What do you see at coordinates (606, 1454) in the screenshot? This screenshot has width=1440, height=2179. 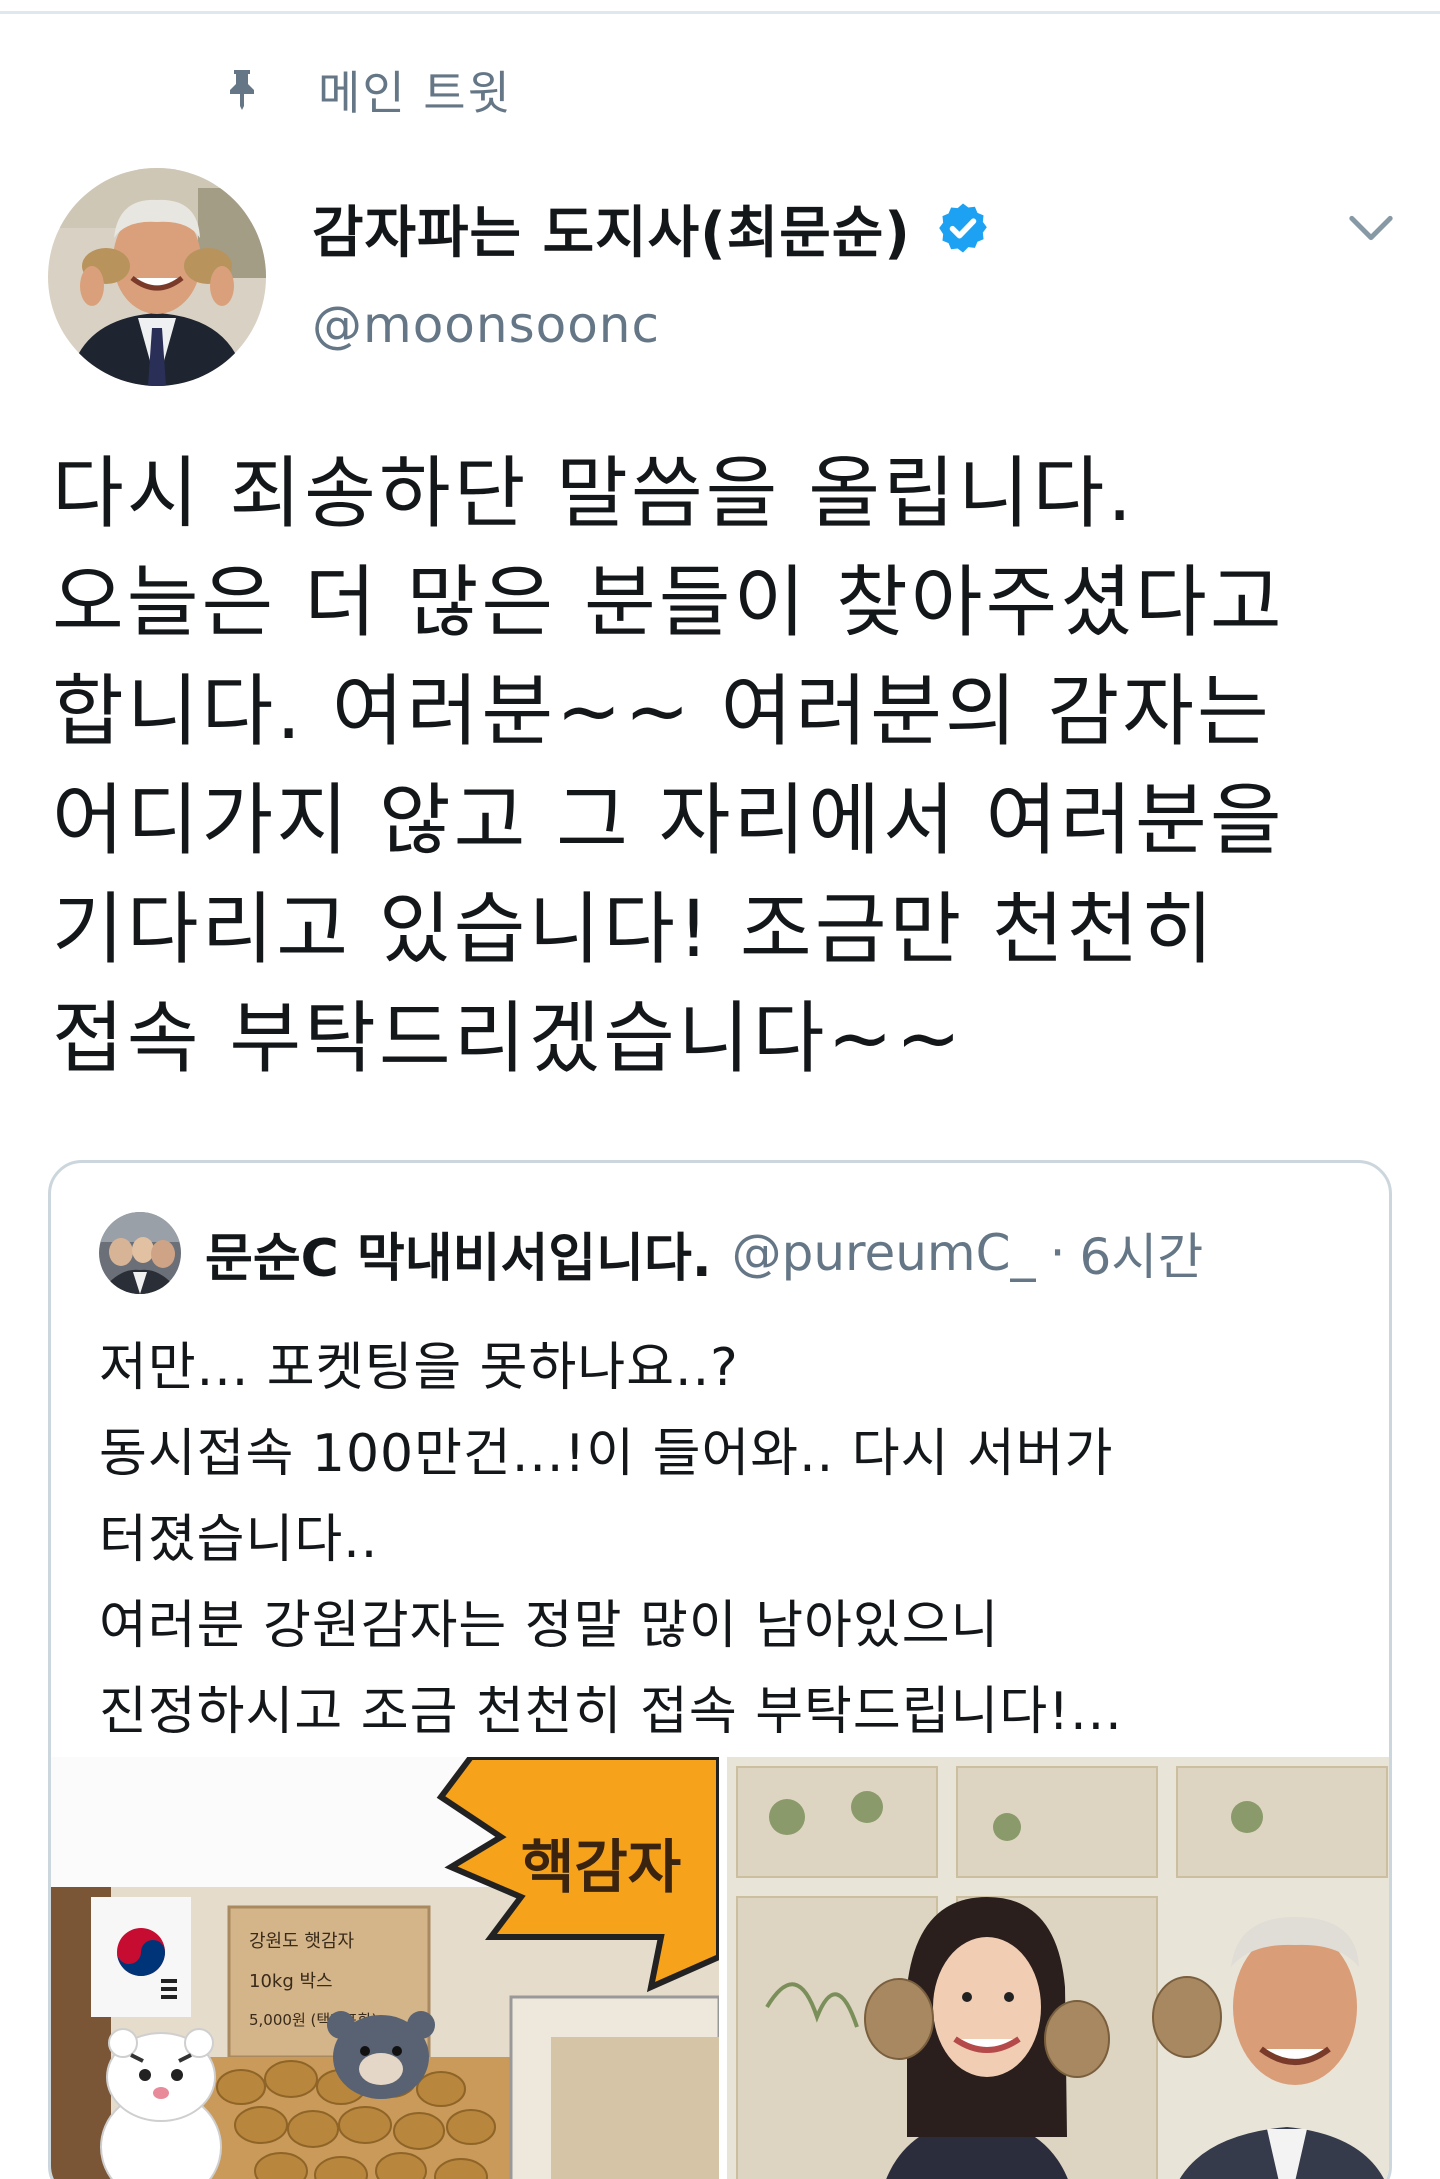 I see `quoted-text-line: 동시접속 100만건...!이 들어와.. 다시 서버가` at bounding box center [606, 1454].